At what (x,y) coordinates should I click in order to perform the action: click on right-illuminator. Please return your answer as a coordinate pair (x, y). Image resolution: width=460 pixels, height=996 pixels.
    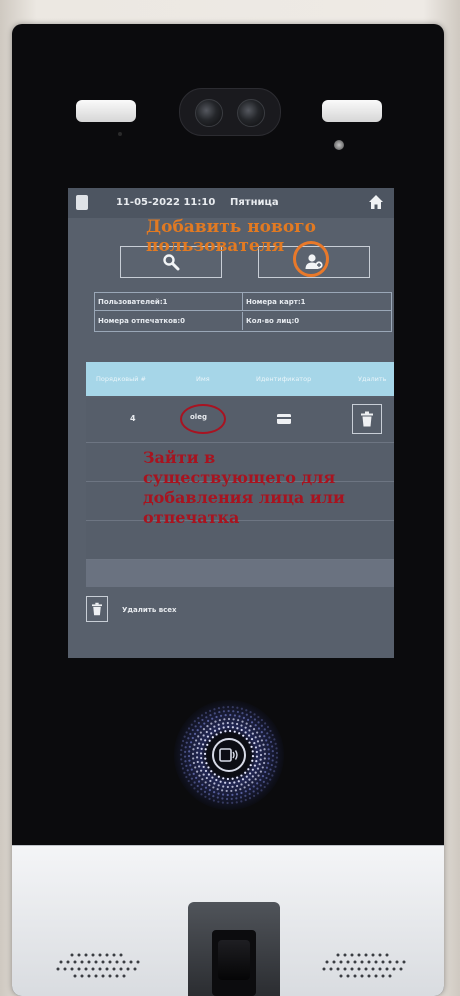
    Looking at the image, I should click on (352, 111).